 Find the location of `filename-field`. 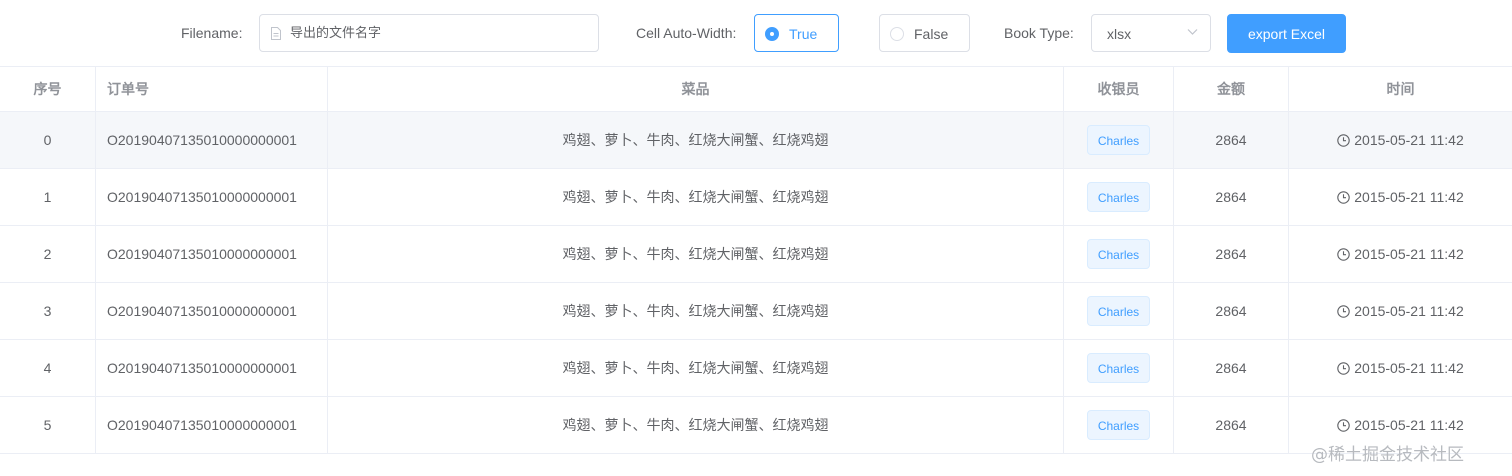

filename-field is located at coordinates (429, 33).